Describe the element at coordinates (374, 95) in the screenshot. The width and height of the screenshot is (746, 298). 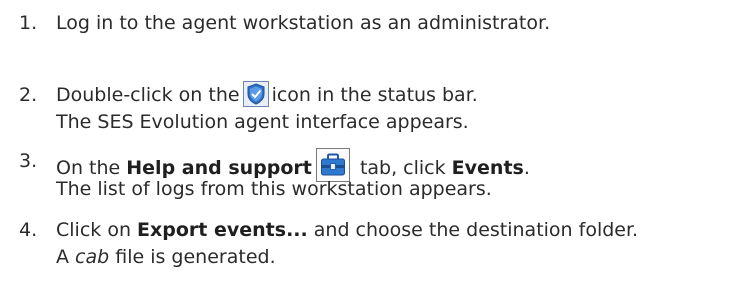
I see `step-text-after-icon: icon in the status bar.` at that location.